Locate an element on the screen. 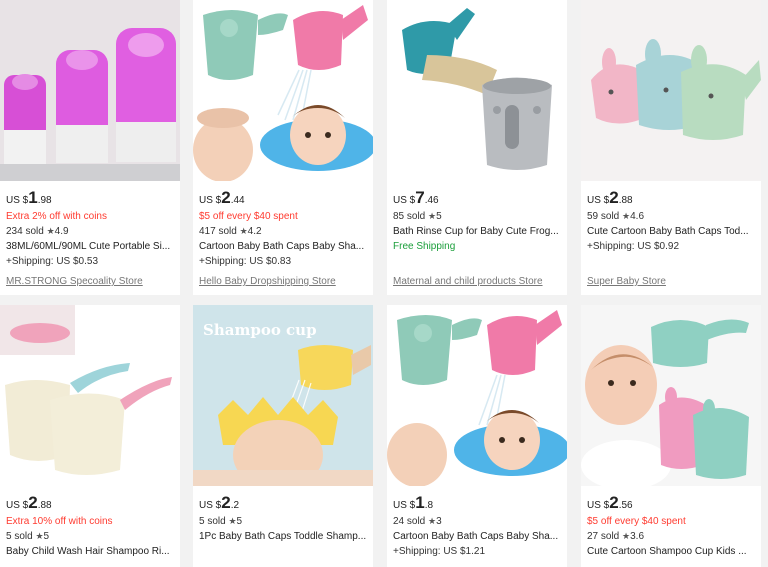  price: US $1.98 is located at coordinates (29, 197).